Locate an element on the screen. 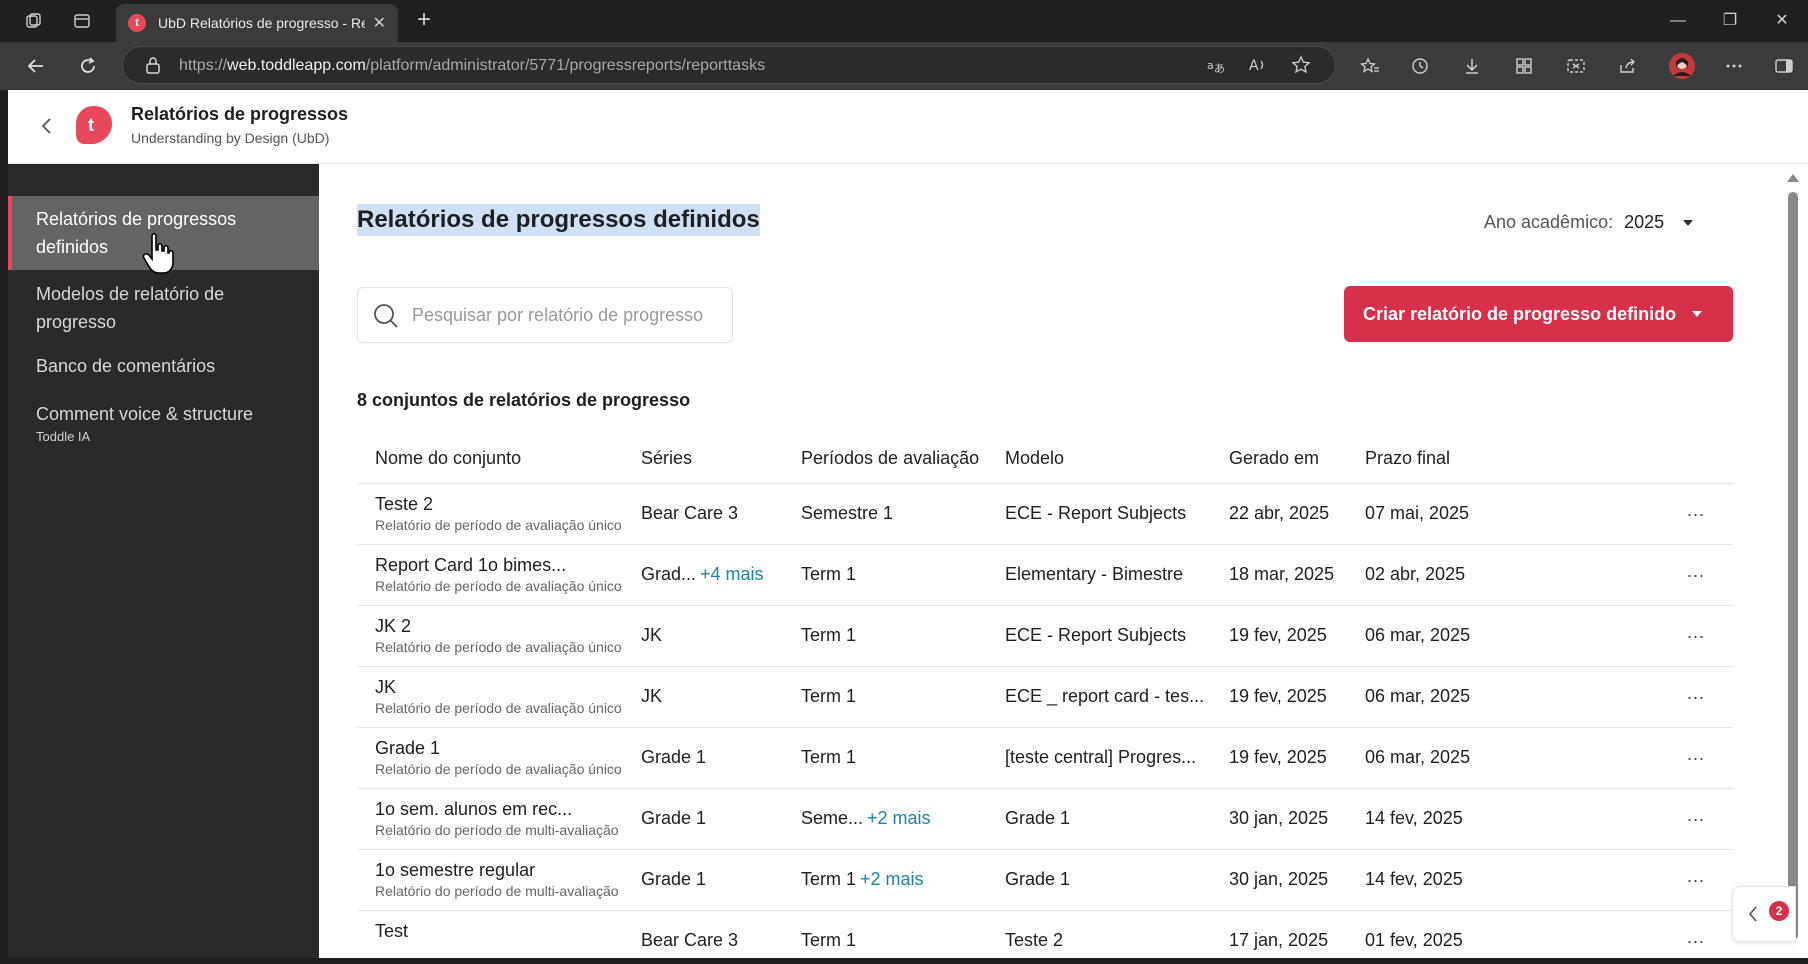 The width and height of the screenshot is (1808, 964). create-report-label: Criar relatório de progresso definido is located at coordinates (1520, 313).